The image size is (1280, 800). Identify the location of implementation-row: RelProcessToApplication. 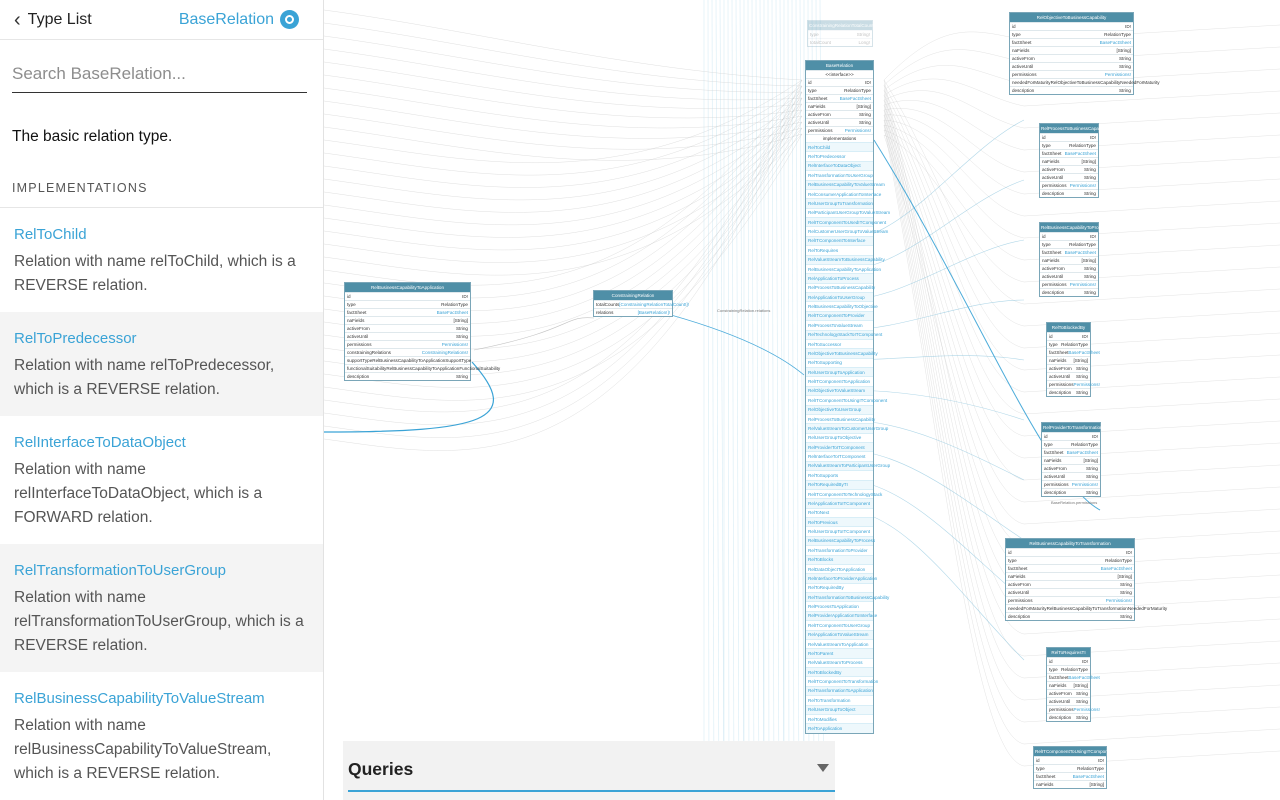
(839, 605).